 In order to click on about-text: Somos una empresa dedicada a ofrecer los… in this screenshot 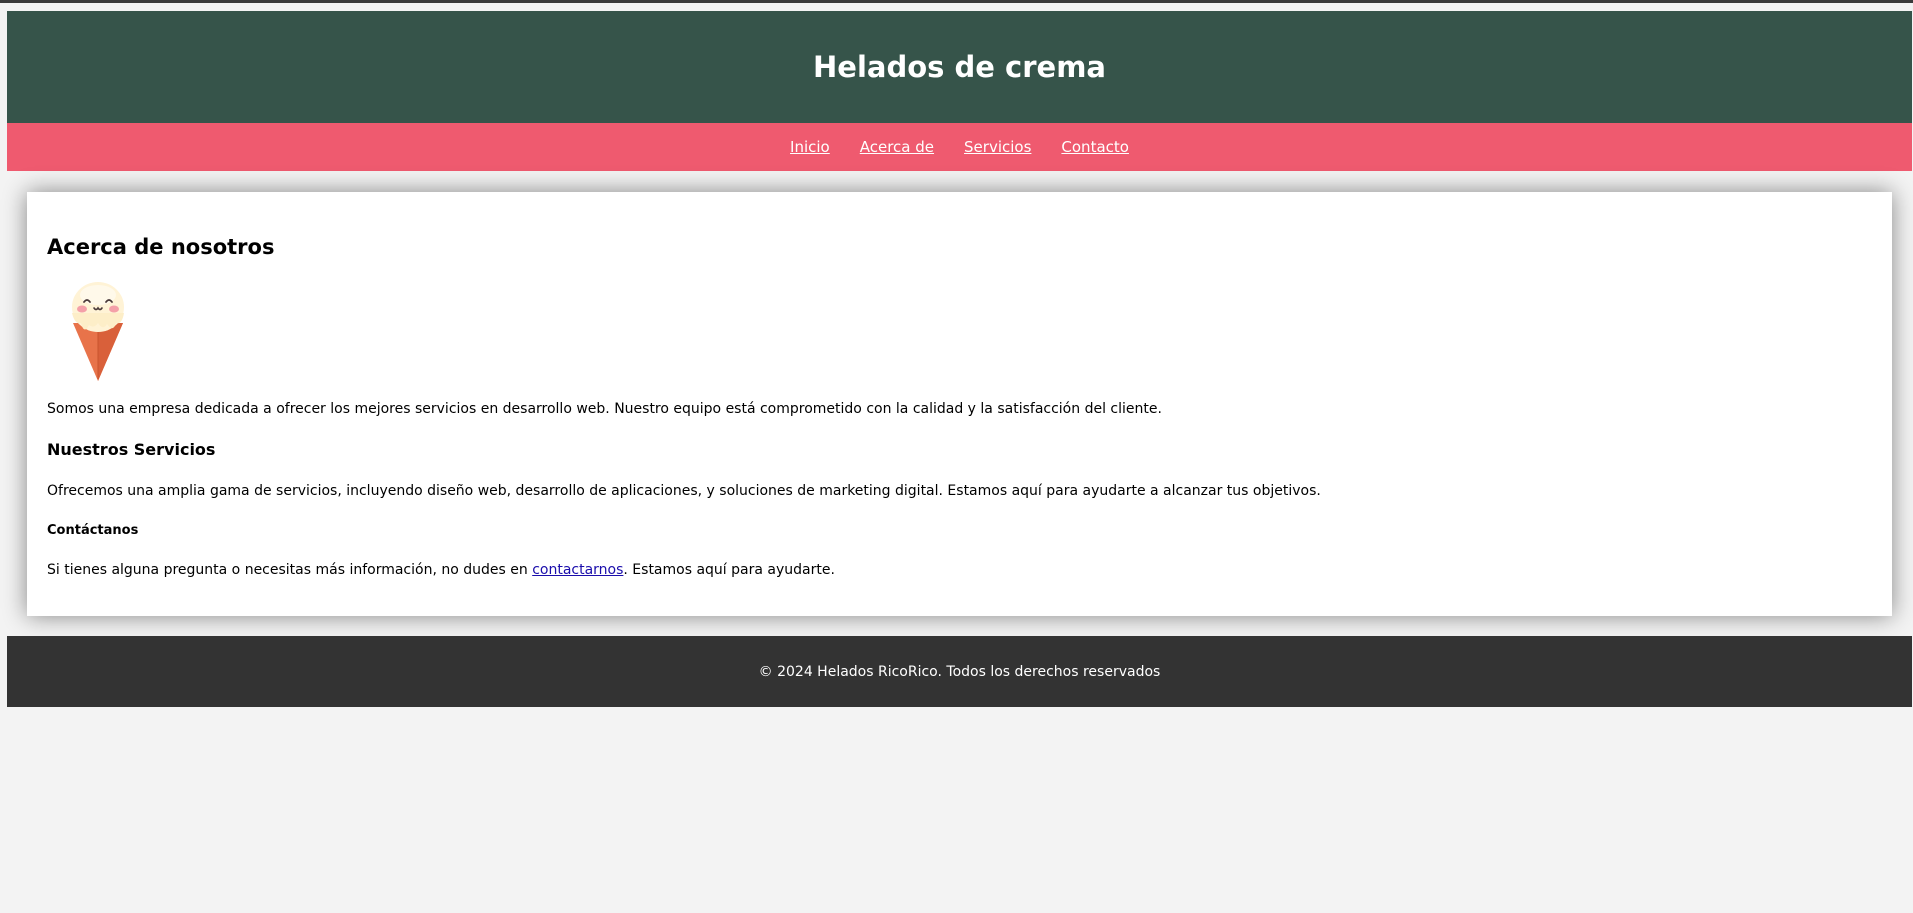, I will do `click(604, 409)`.